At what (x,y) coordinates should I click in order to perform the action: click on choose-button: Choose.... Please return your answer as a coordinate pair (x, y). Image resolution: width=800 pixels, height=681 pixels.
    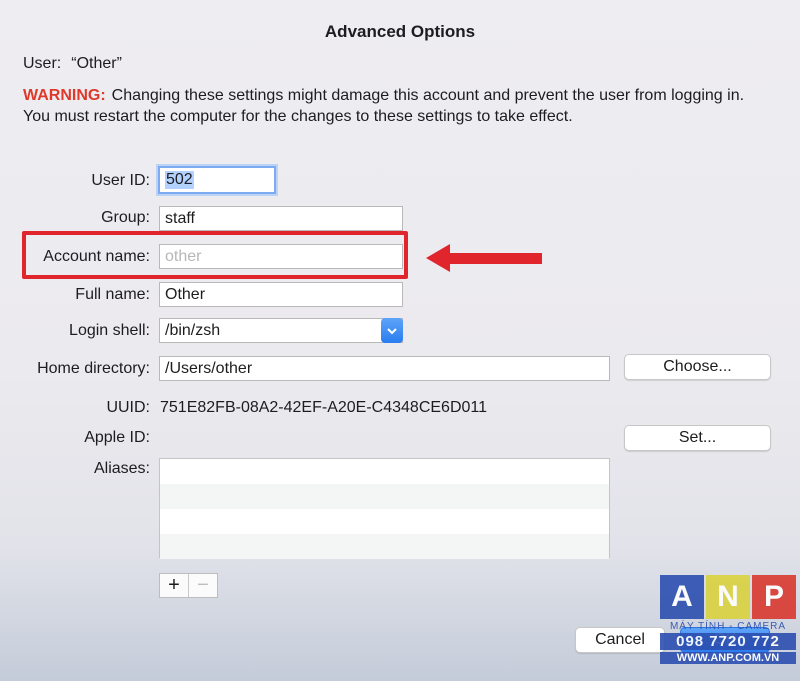
    Looking at the image, I should click on (697, 367).